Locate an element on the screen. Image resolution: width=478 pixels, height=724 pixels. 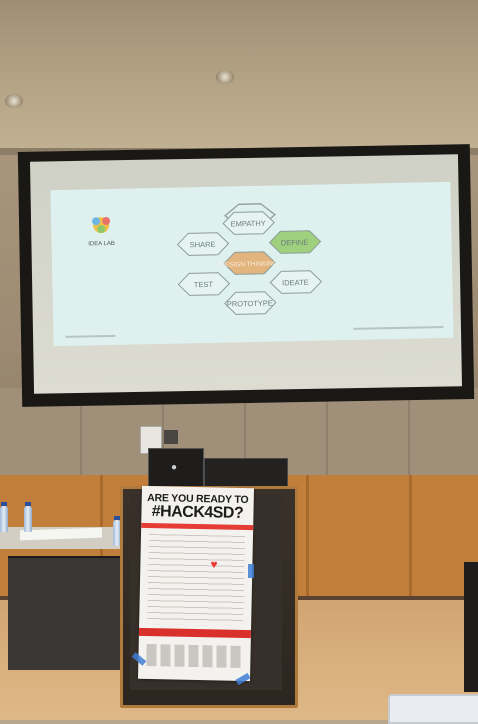
slide-footer-left is located at coordinates (90, 336).